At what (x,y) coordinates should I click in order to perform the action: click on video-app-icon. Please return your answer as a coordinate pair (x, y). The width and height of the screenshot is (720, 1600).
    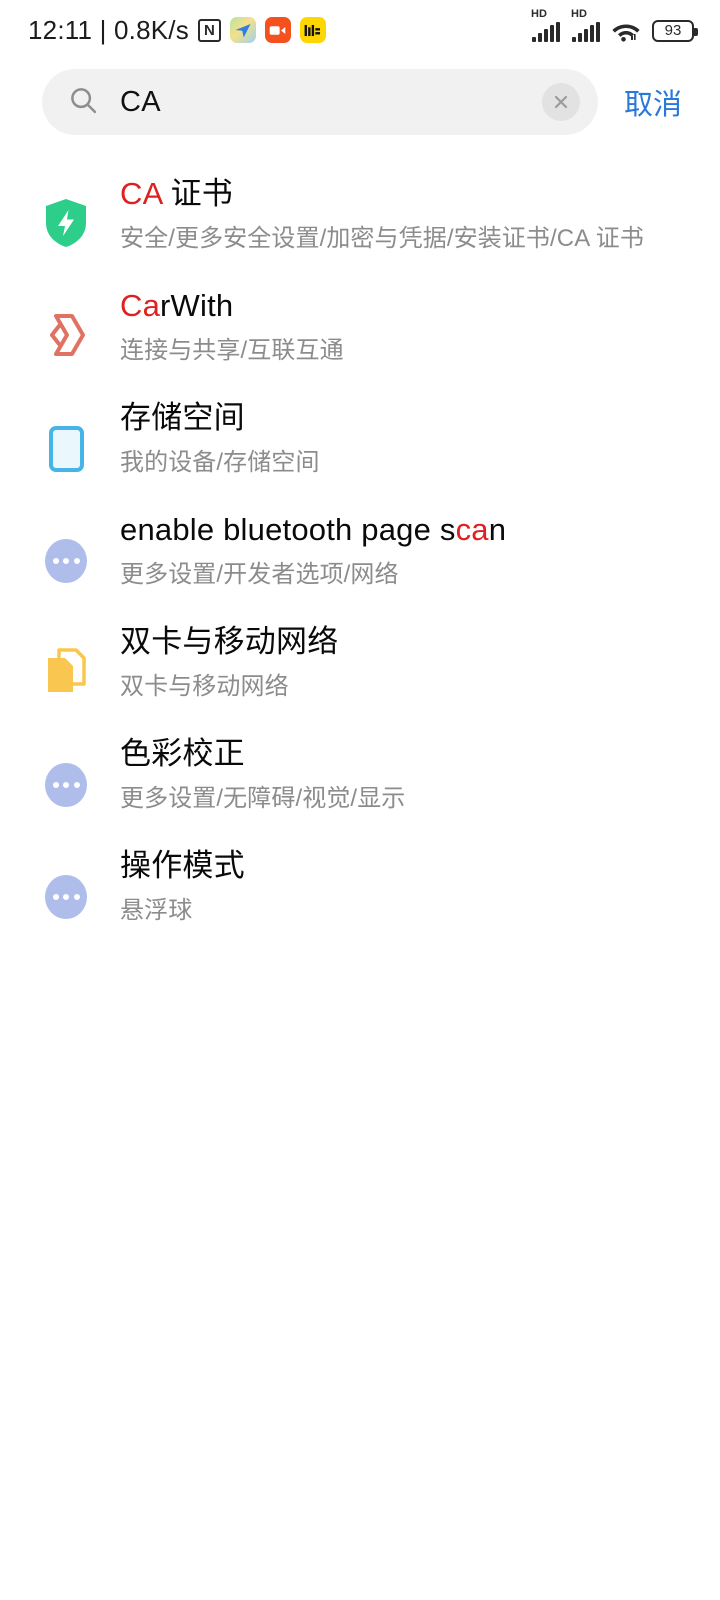
    Looking at the image, I should click on (277, 30).